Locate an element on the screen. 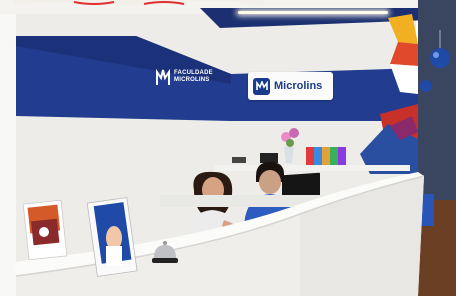  brochure-right is located at coordinates (112, 237).